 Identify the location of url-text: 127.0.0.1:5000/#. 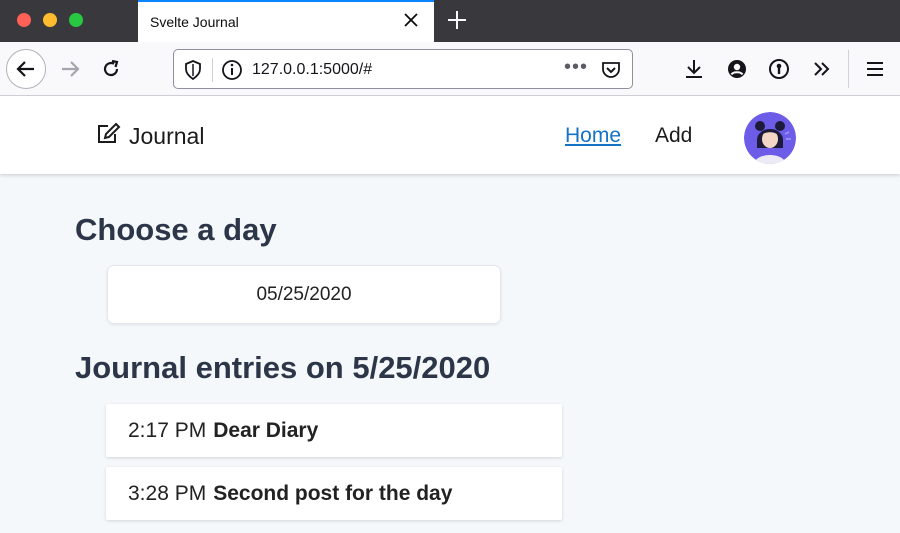
(312, 70).